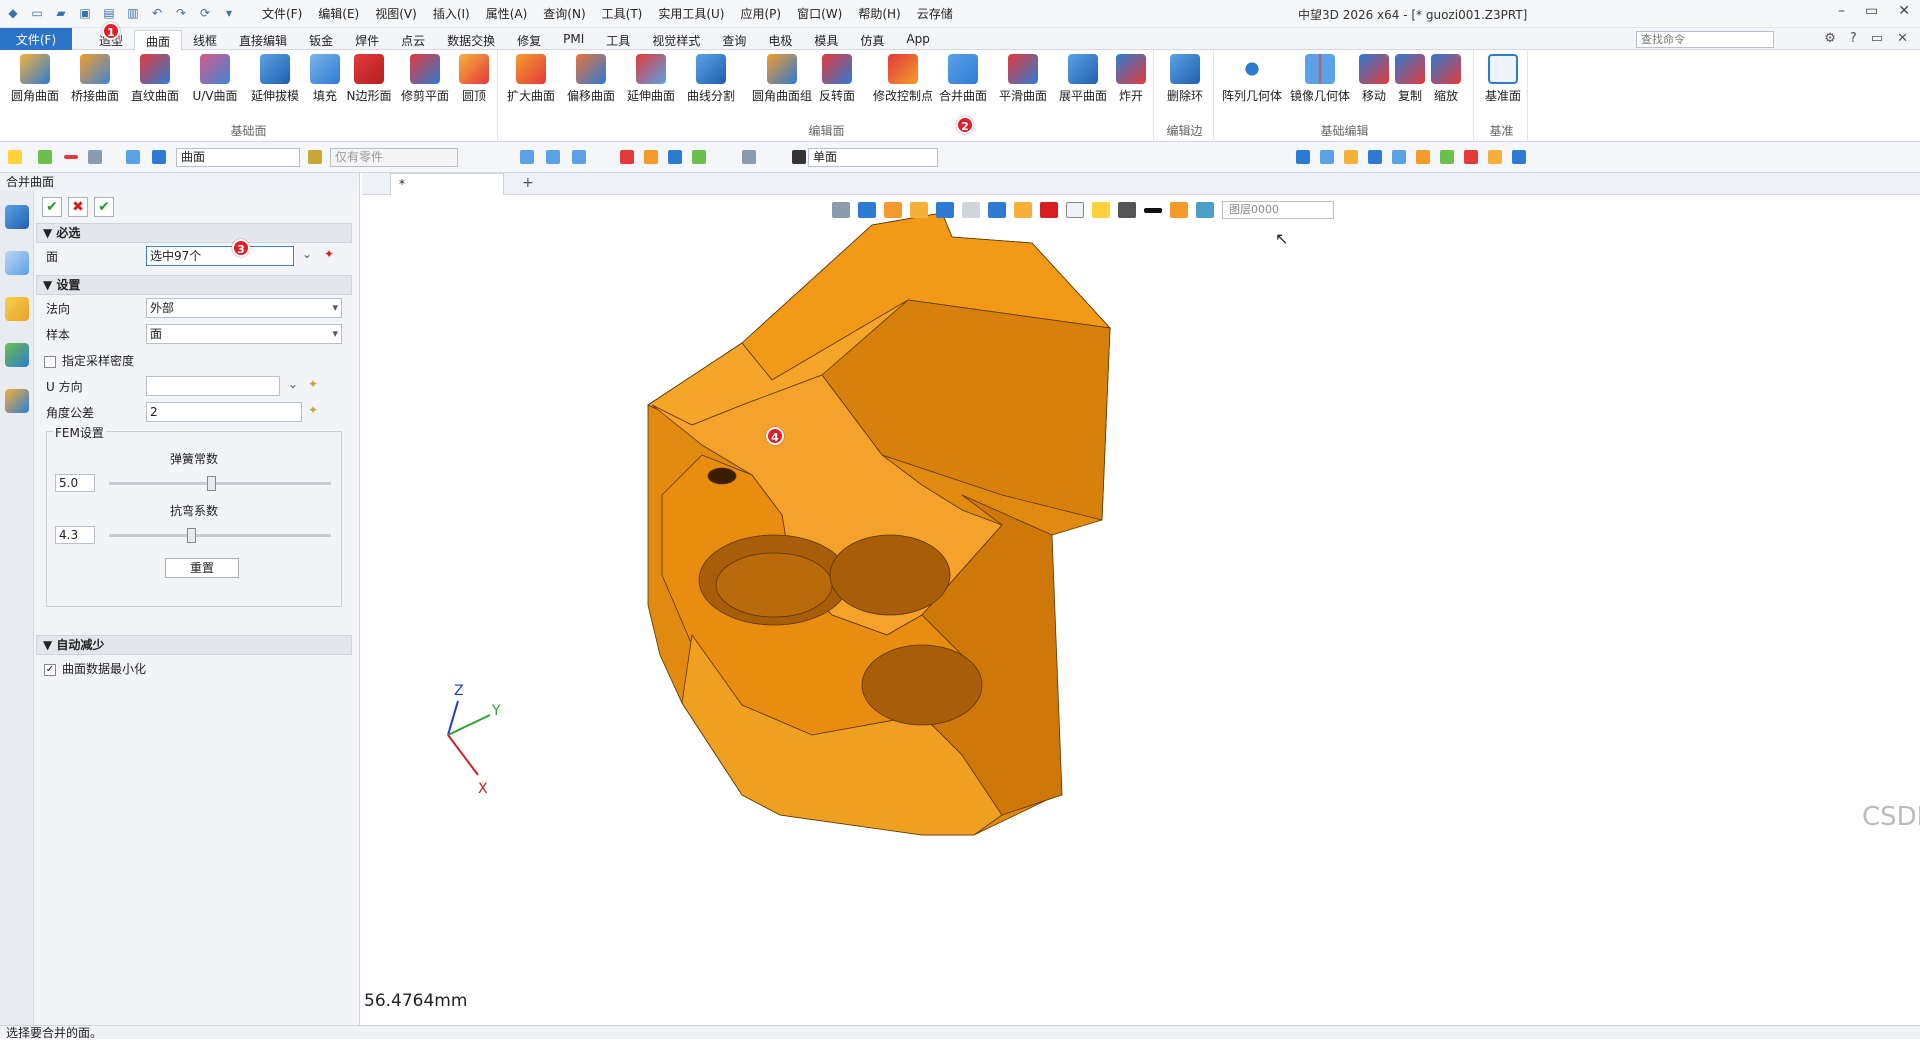  Describe the element at coordinates (1205, 210) in the screenshot. I see `view-layers-icon` at that location.